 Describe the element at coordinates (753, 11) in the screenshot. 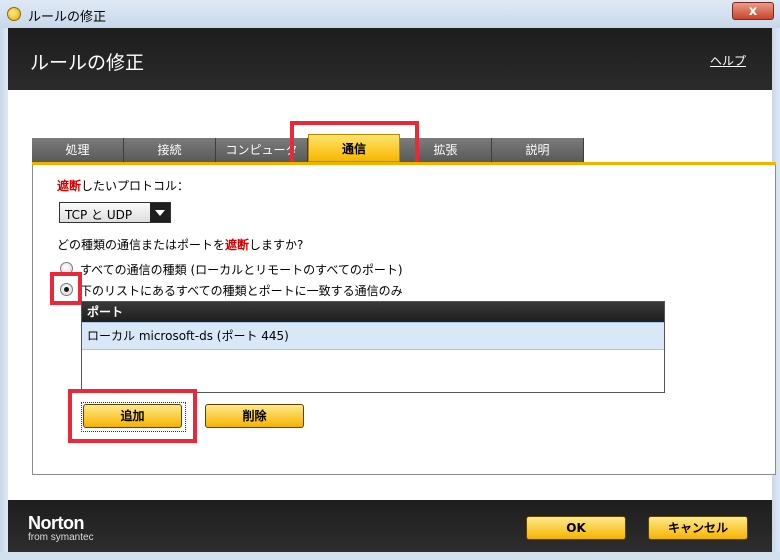

I see `close-button: x` at that location.